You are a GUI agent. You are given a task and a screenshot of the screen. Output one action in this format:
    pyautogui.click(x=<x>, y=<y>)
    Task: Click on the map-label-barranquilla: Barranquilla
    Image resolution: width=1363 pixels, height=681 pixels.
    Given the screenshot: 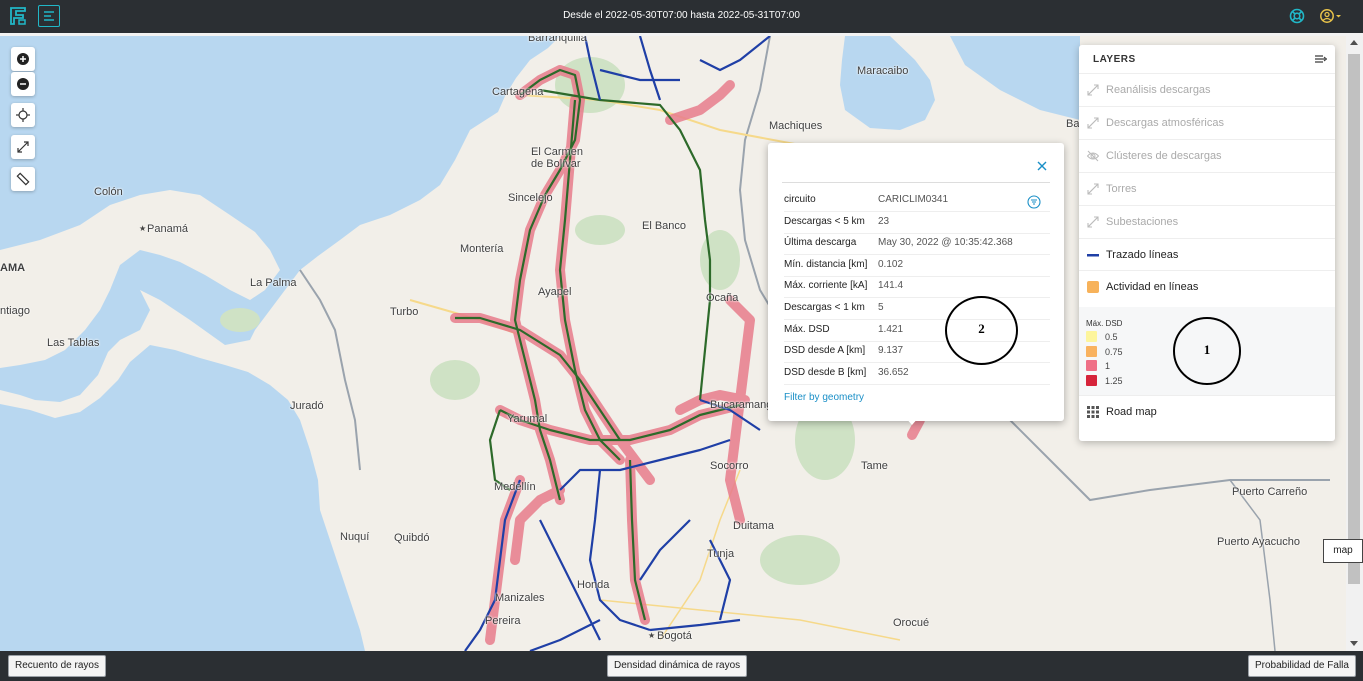 What is the action you would take?
    pyautogui.click(x=557, y=40)
    